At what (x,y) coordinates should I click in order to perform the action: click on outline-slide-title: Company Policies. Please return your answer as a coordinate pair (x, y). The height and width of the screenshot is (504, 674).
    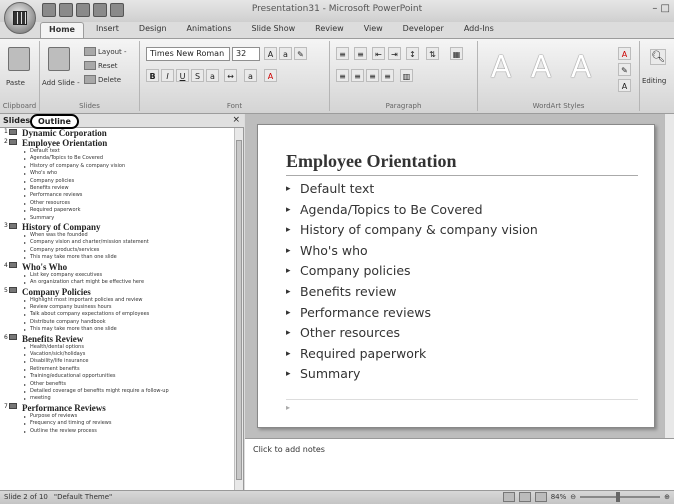
    Looking at the image, I should click on (128, 292).